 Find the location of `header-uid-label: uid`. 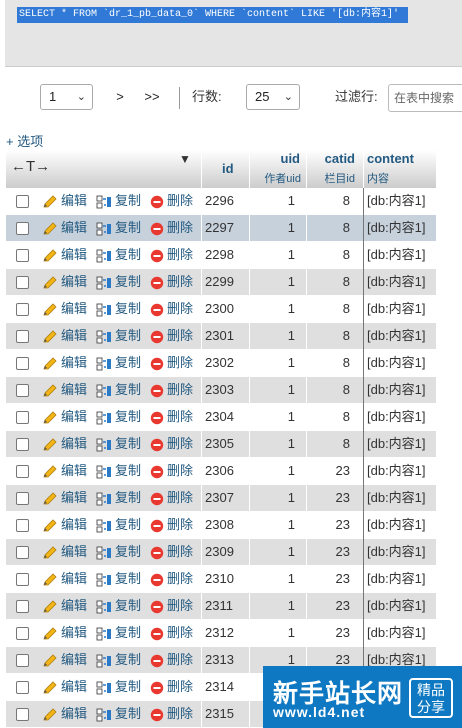

header-uid-label: uid is located at coordinates (291, 158).